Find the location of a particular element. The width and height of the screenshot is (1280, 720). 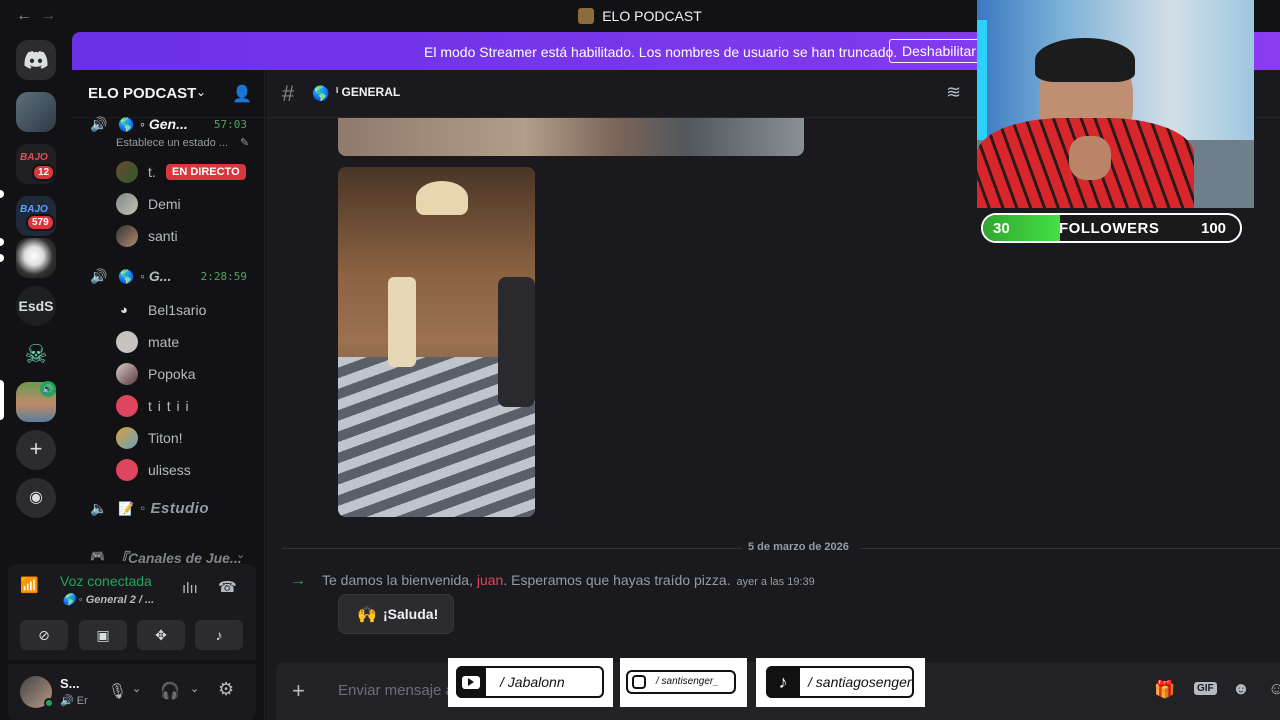

followers-current: 30 is located at coordinates (1001, 228).